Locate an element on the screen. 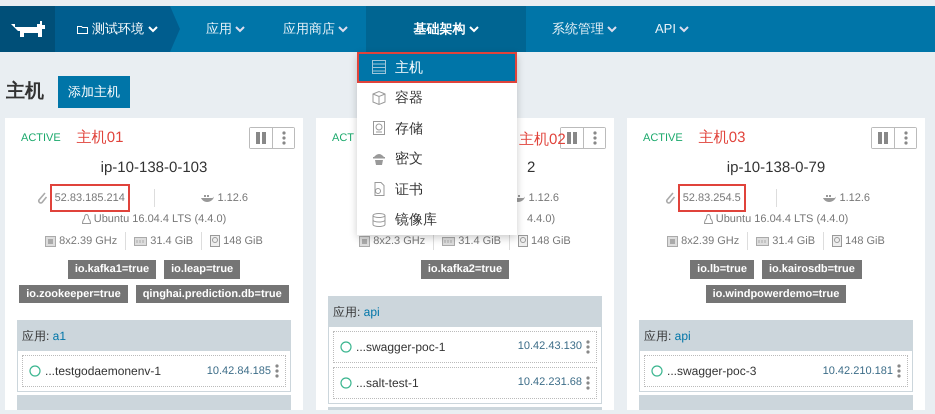 This screenshot has width=935, height=414. menu-item: 密文 is located at coordinates (437, 159).